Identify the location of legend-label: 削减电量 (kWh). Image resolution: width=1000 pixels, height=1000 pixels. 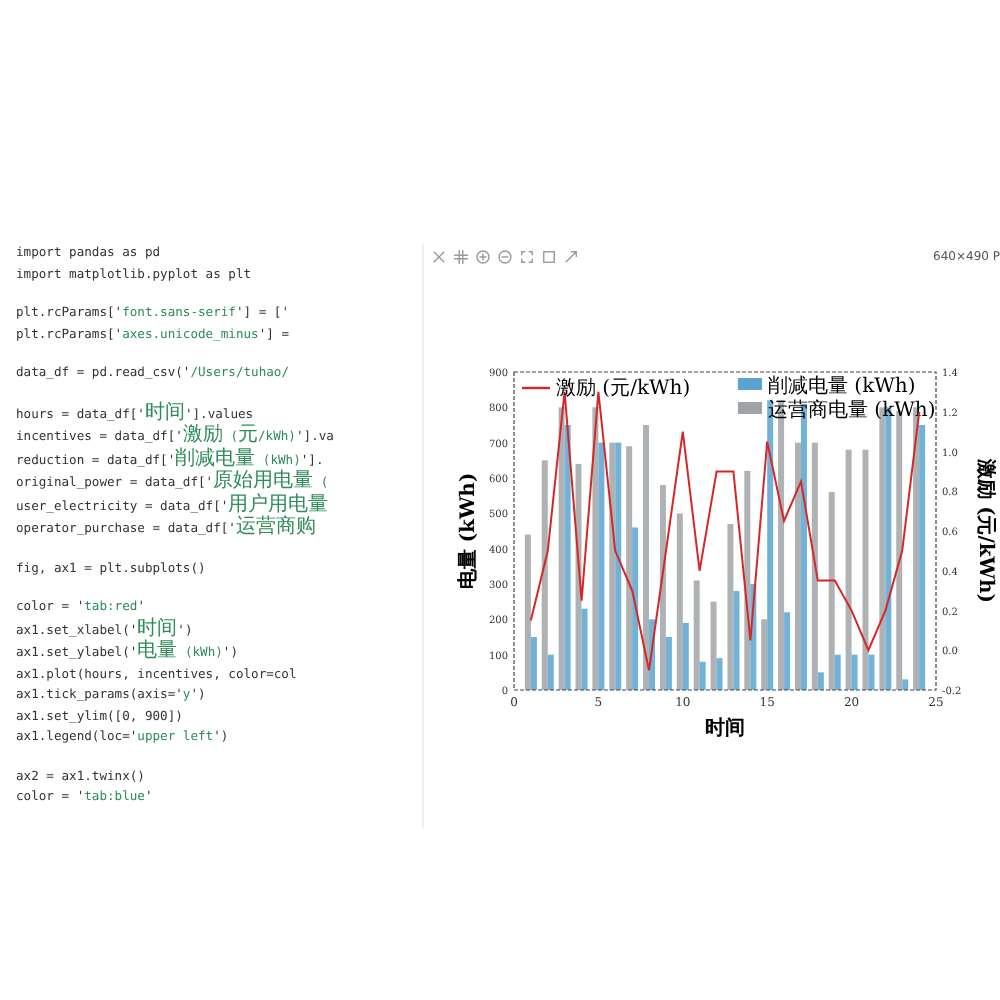
(842, 387).